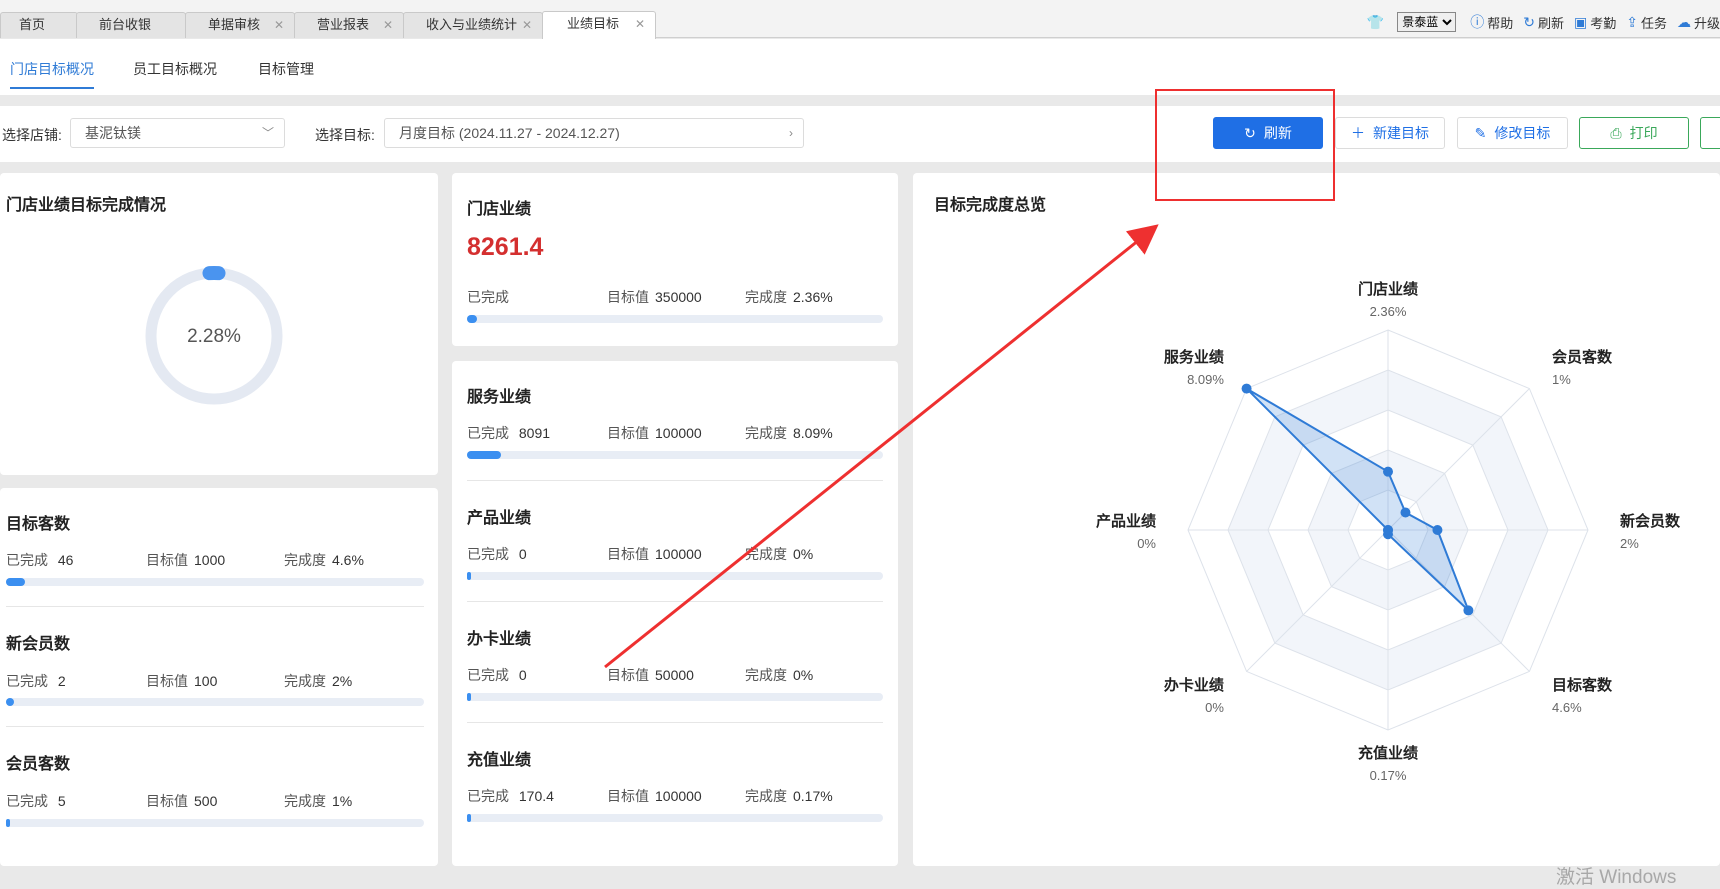 The image size is (1720, 889). What do you see at coordinates (1388, 311) in the screenshot?
I see `radar-value-label: 2.36%` at bounding box center [1388, 311].